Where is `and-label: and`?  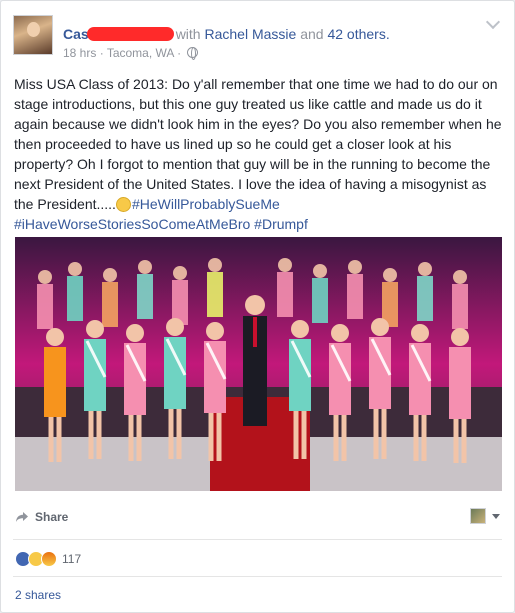 and-label: and is located at coordinates (312, 34).